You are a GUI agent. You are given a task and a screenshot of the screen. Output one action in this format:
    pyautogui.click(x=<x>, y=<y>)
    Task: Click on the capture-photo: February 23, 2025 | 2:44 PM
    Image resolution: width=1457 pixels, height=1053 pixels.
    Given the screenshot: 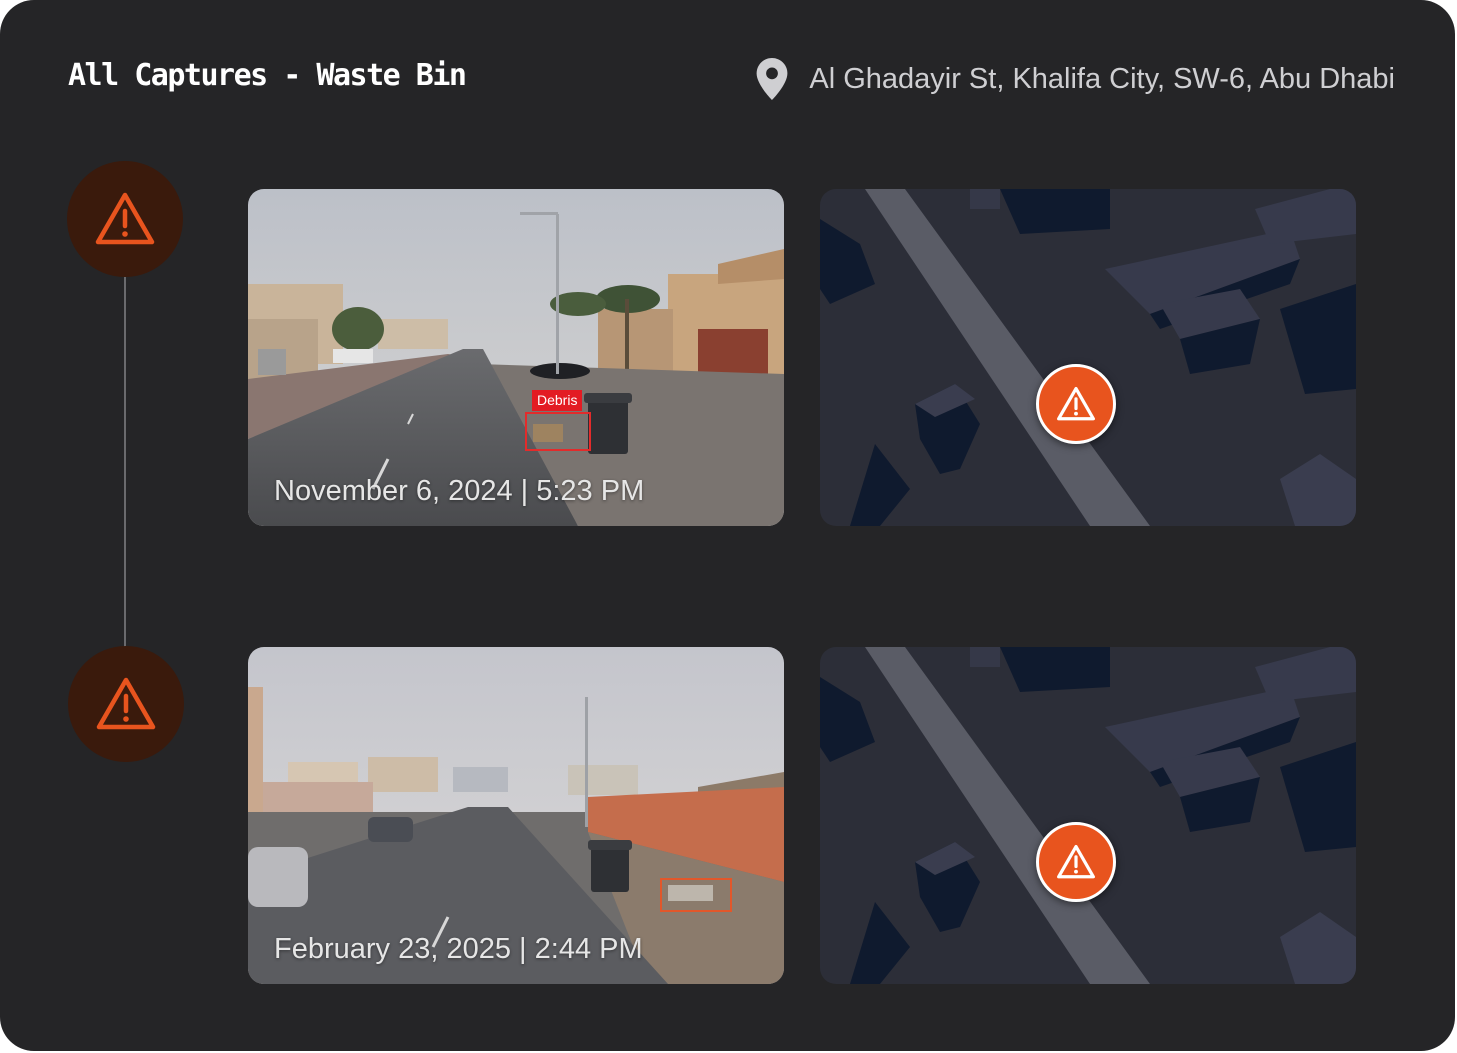 What is the action you would take?
    pyautogui.click(x=516, y=815)
    